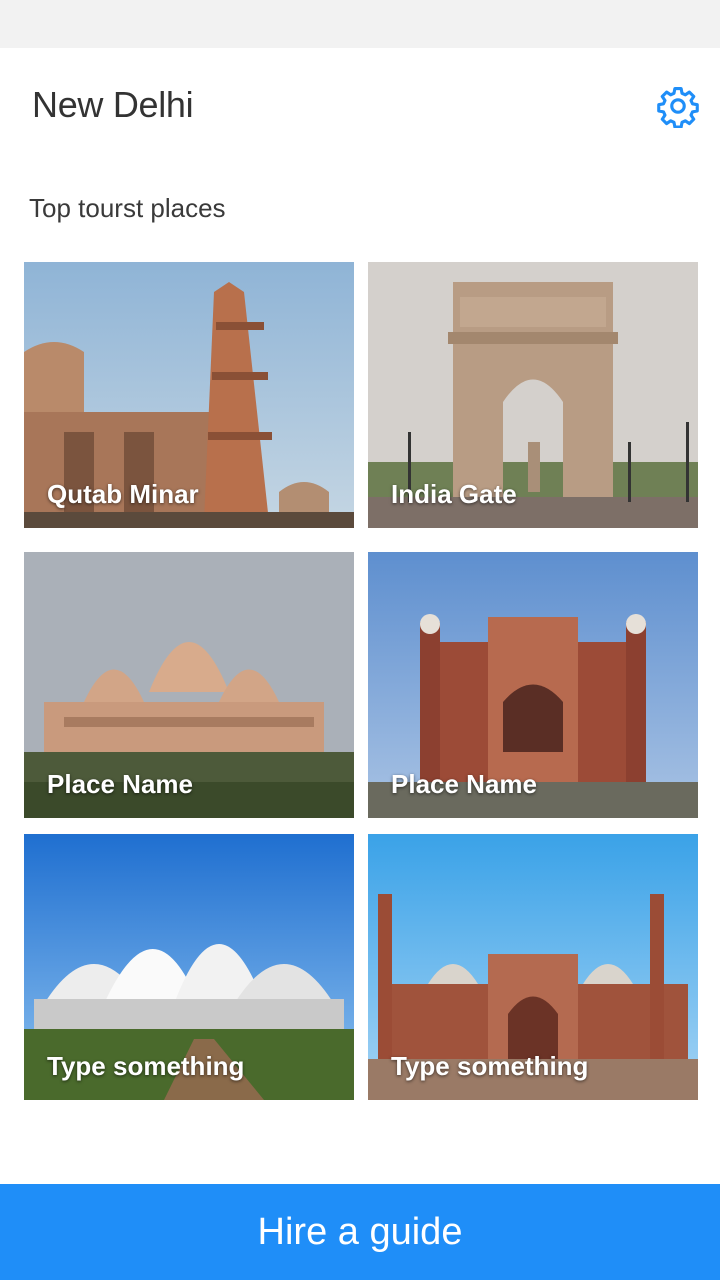 The height and width of the screenshot is (1280, 720). I want to click on app-header: New Delhi, so click(360, 108).